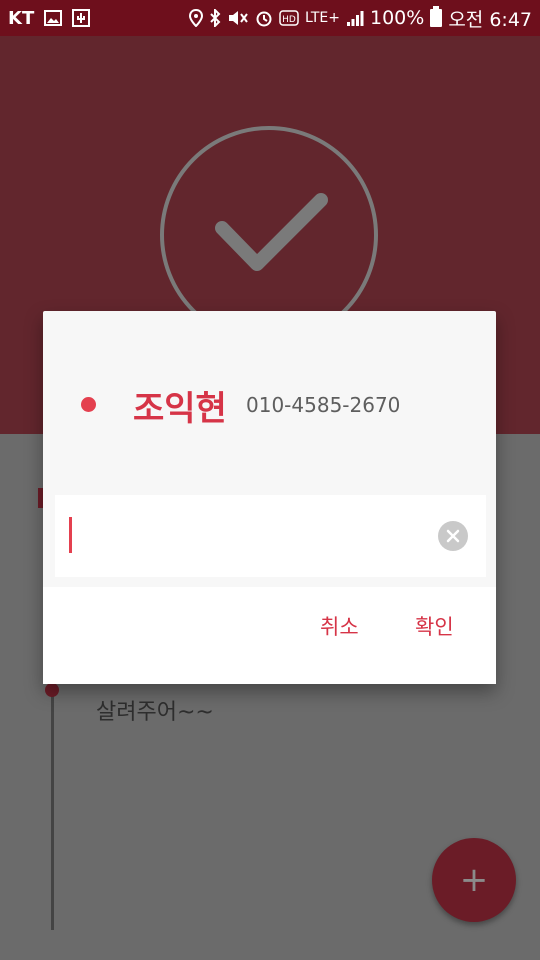 This screenshot has width=540, height=960. I want to click on svg-text: HD, so click(289, 20).